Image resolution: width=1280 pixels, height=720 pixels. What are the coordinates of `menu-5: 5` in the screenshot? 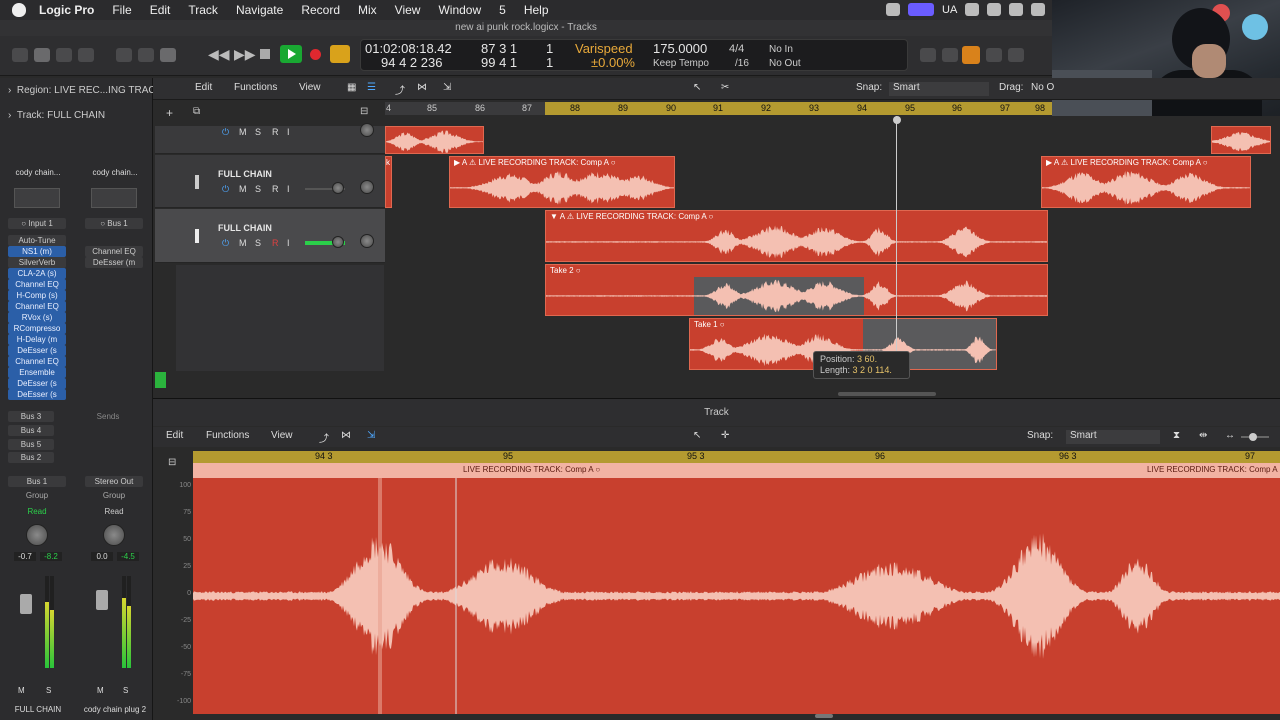 It's located at (502, 10).